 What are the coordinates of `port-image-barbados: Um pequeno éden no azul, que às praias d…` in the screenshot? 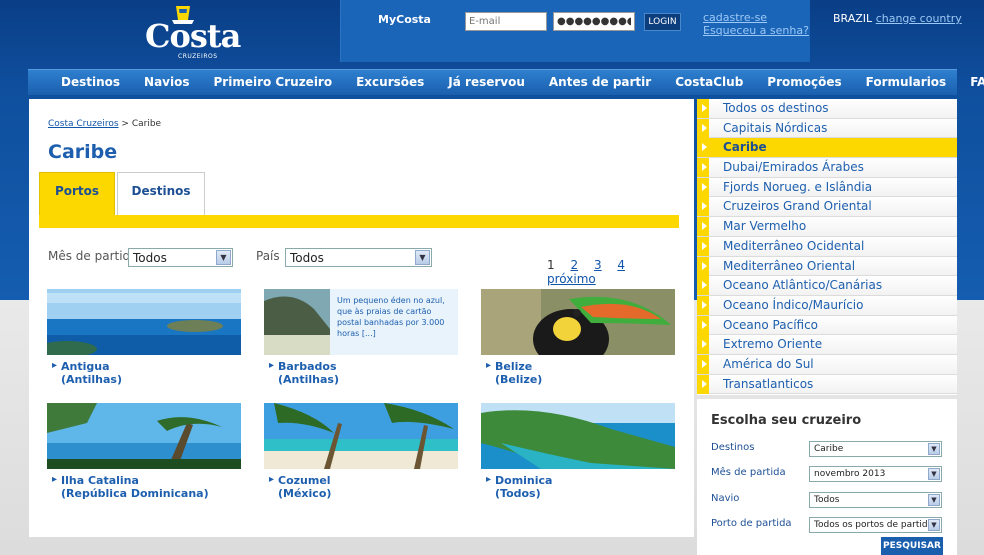 It's located at (361, 322).